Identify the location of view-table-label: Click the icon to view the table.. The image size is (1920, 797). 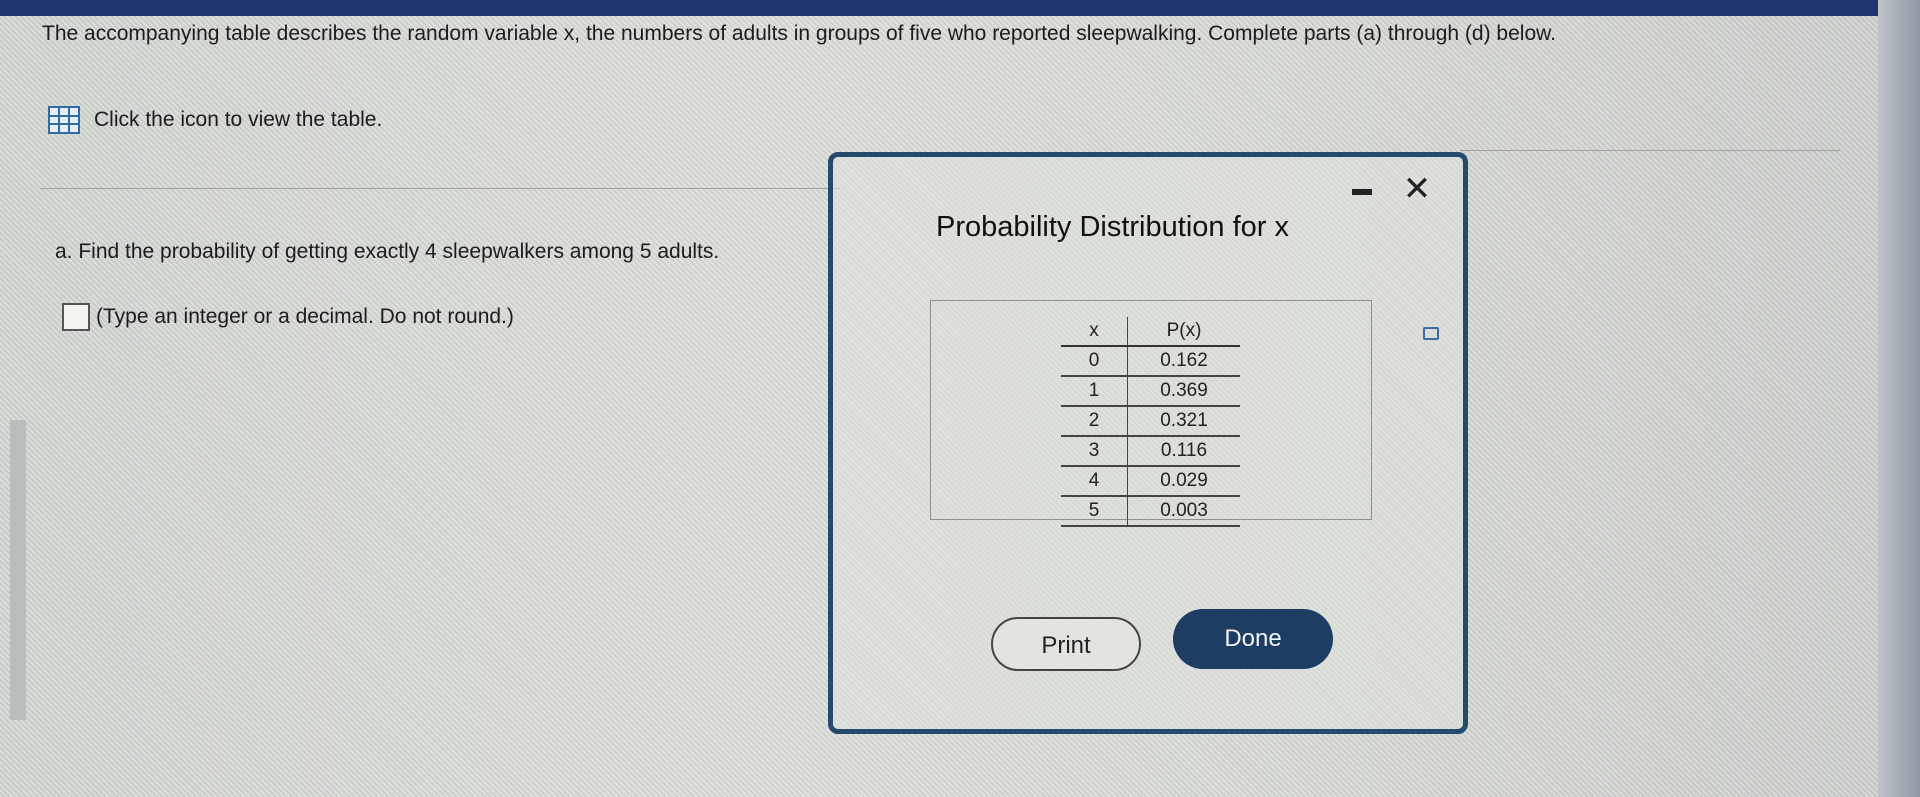
(238, 120).